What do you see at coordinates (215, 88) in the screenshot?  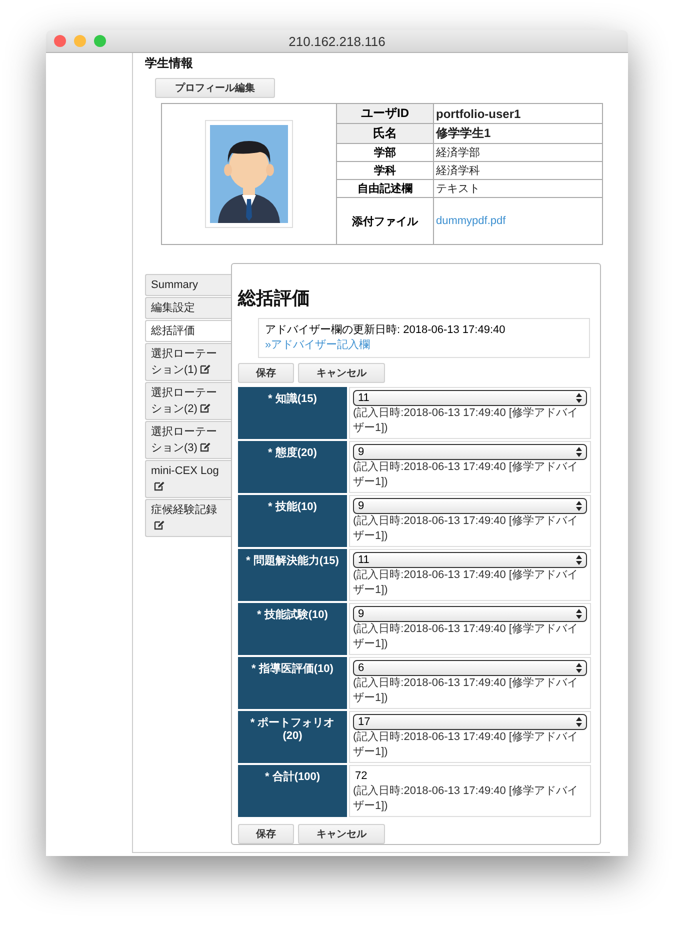 I see `profile-edit-button: プロフィール編集` at bounding box center [215, 88].